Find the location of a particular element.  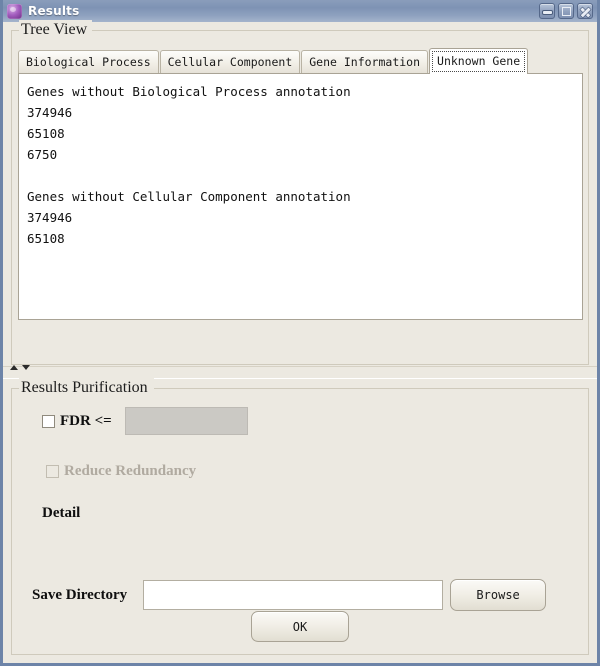

tab-unknown-gene: Unknown Gene is located at coordinates (479, 61).